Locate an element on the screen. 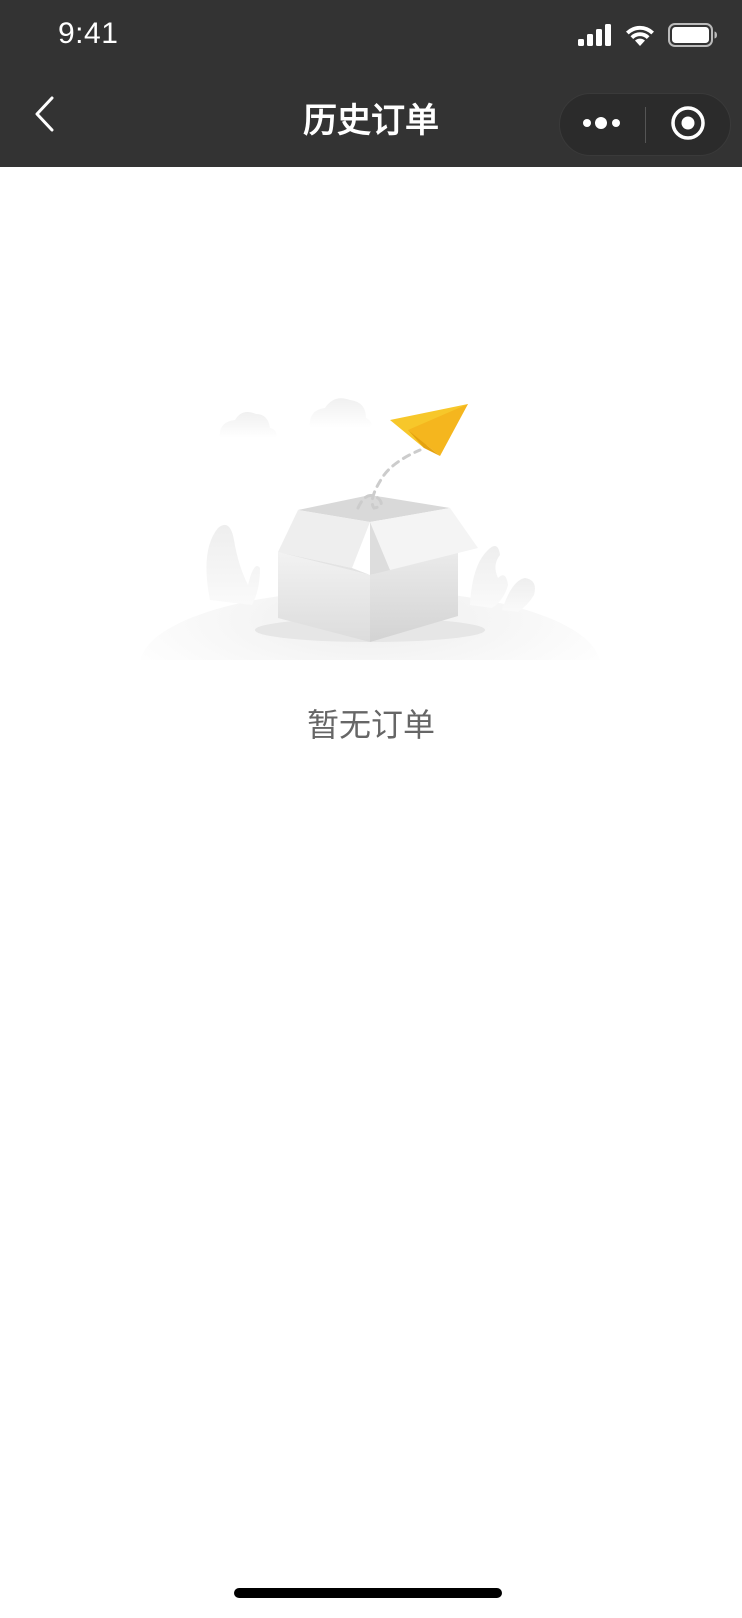 Image resolution: width=742 pixels, height=1618 pixels. more-dots-icon is located at coordinates (602, 124).